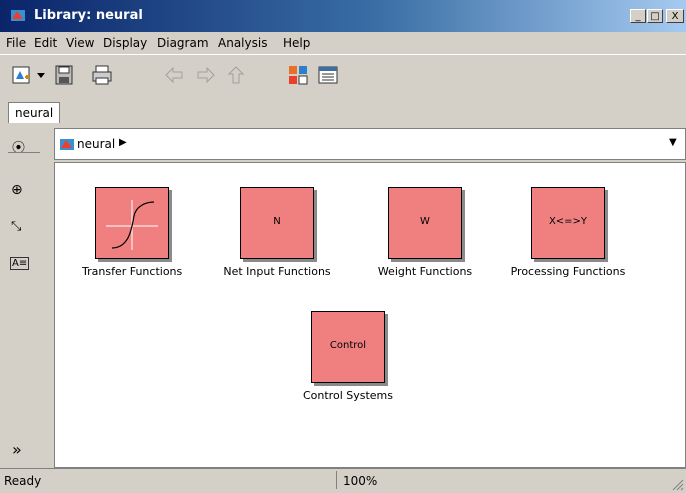  Describe the element at coordinates (296, 43) in the screenshot. I see `menu-help: Help` at that location.